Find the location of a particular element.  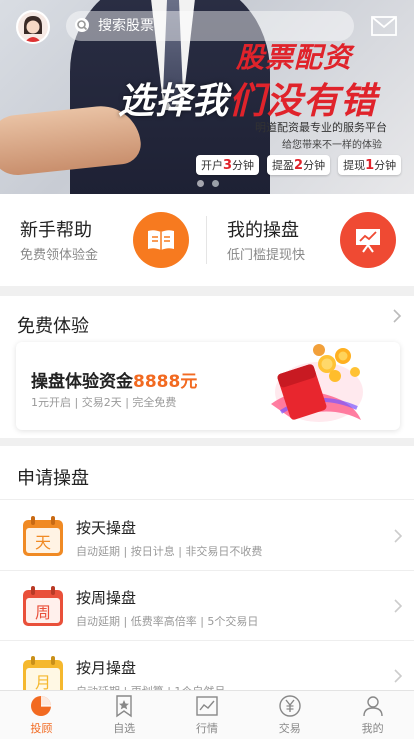

calendar-char: 天 is located at coordinates (43, 542).